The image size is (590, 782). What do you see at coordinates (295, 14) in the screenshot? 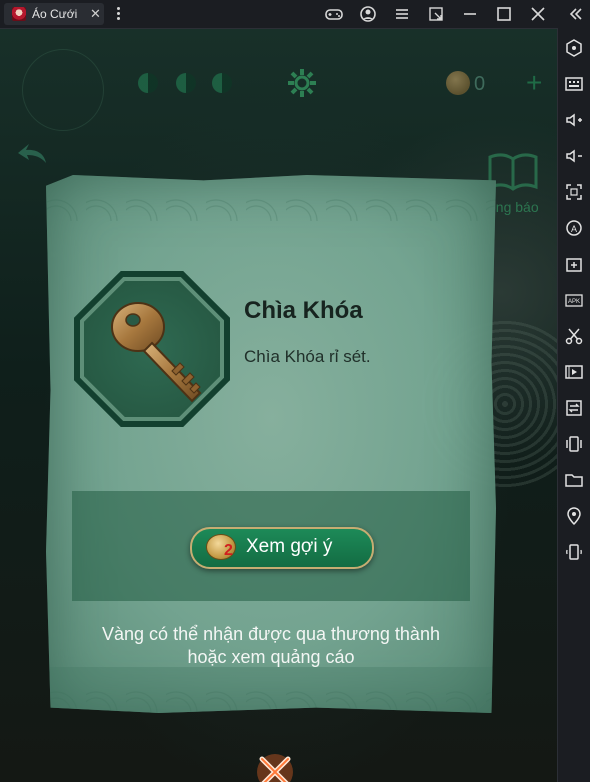
I see `title-bar: Áo Cưới ✕` at bounding box center [295, 14].